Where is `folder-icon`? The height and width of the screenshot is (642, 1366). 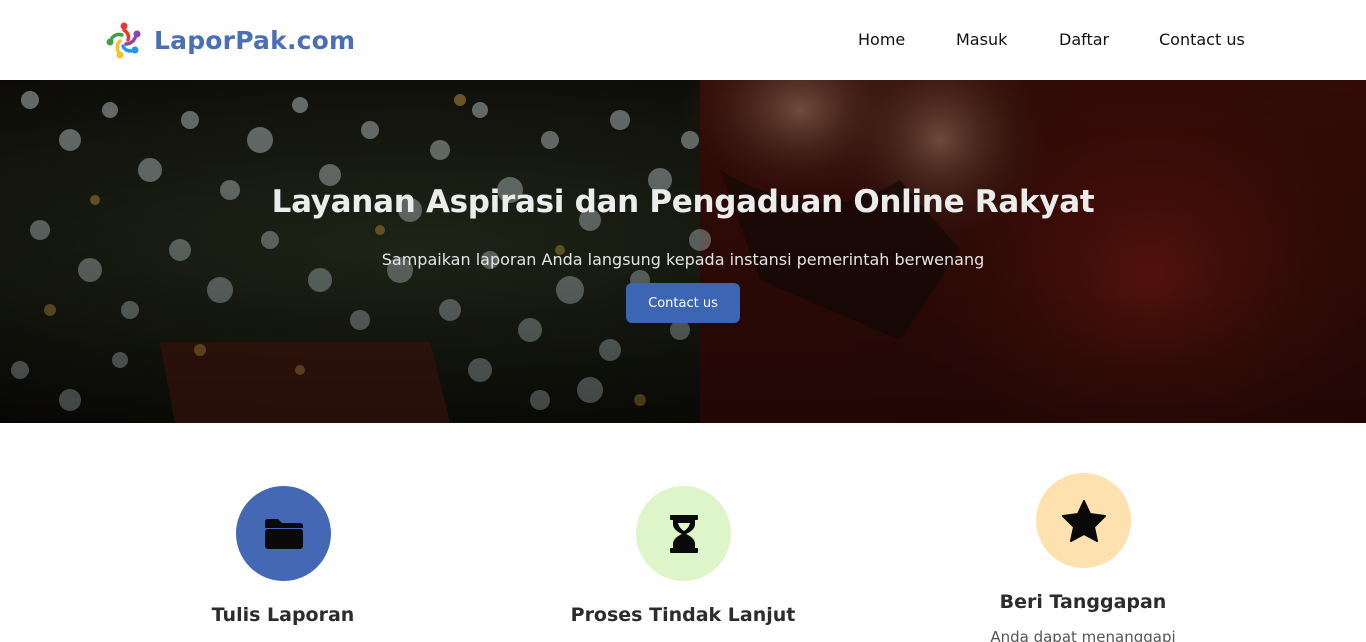 folder-icon is located at coordinates (283, 533).